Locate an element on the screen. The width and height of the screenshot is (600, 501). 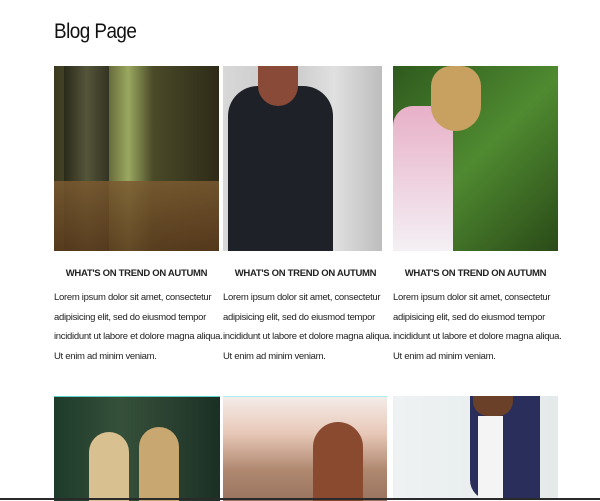
page-title: Blog Page is located at coordinates (95, 31).